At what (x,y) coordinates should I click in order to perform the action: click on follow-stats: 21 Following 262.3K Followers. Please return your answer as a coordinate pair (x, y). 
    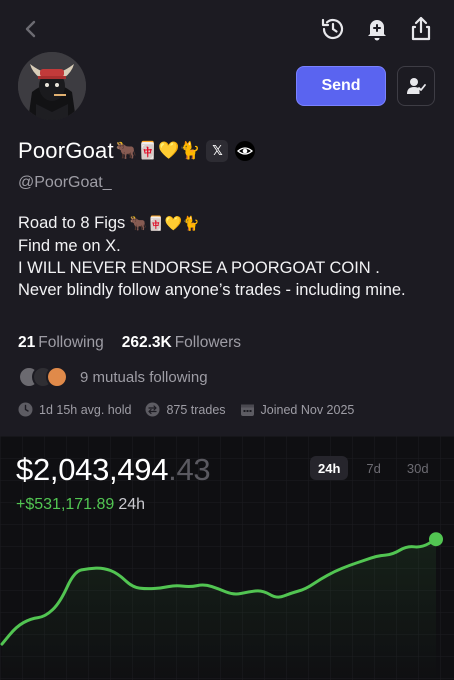
    Looking at the image, I should click on (129, 343).